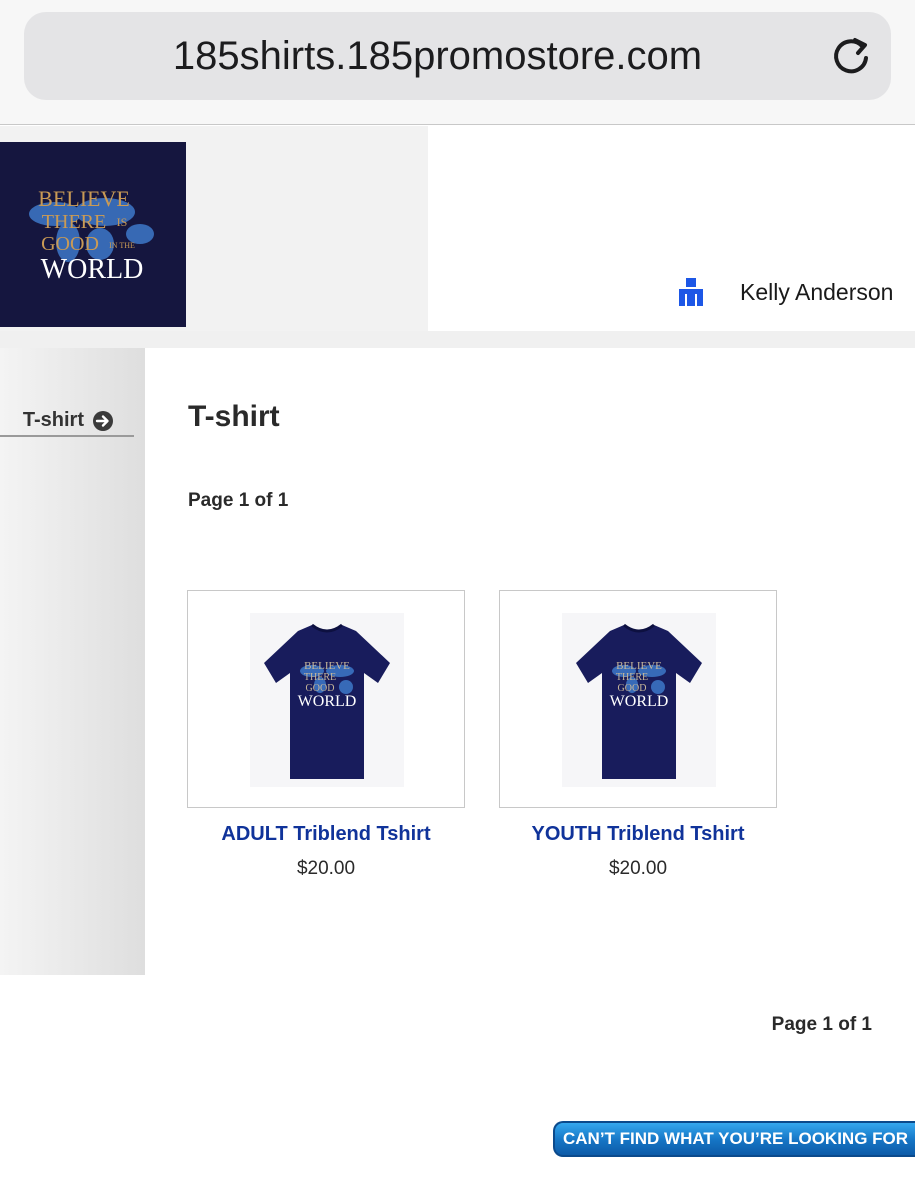 Image resolution: width=915 pixels, height=1200 pixels. I want to click on browser-toolbar: 185shirts.185promostore.com, so click(457, 62).